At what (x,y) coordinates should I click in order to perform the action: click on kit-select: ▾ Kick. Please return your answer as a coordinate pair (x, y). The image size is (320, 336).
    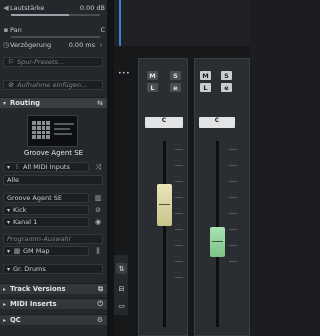
    Looking at the image, I should click on (46, 210).